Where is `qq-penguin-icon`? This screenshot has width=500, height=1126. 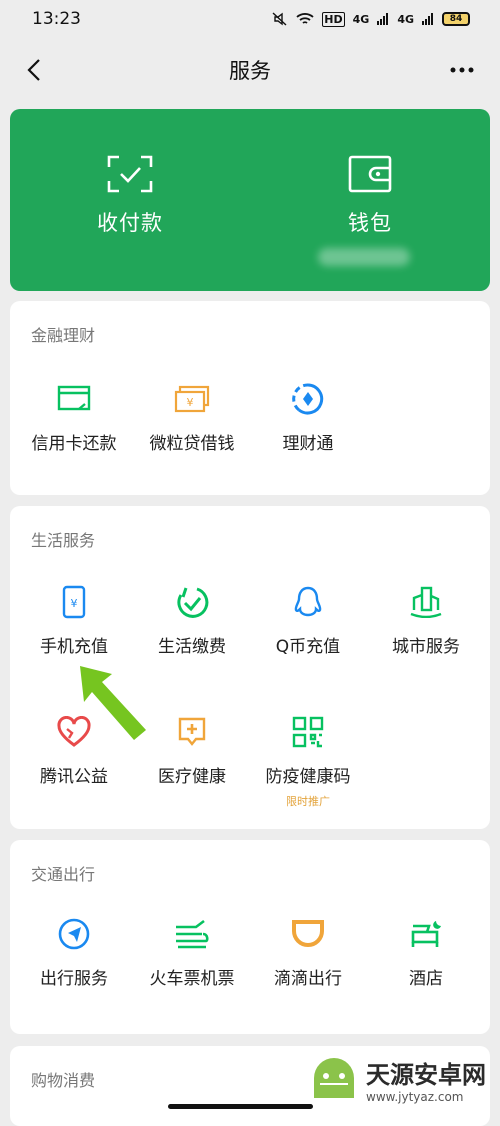 qq-penguin-icon is located at coordinates (308, 601).